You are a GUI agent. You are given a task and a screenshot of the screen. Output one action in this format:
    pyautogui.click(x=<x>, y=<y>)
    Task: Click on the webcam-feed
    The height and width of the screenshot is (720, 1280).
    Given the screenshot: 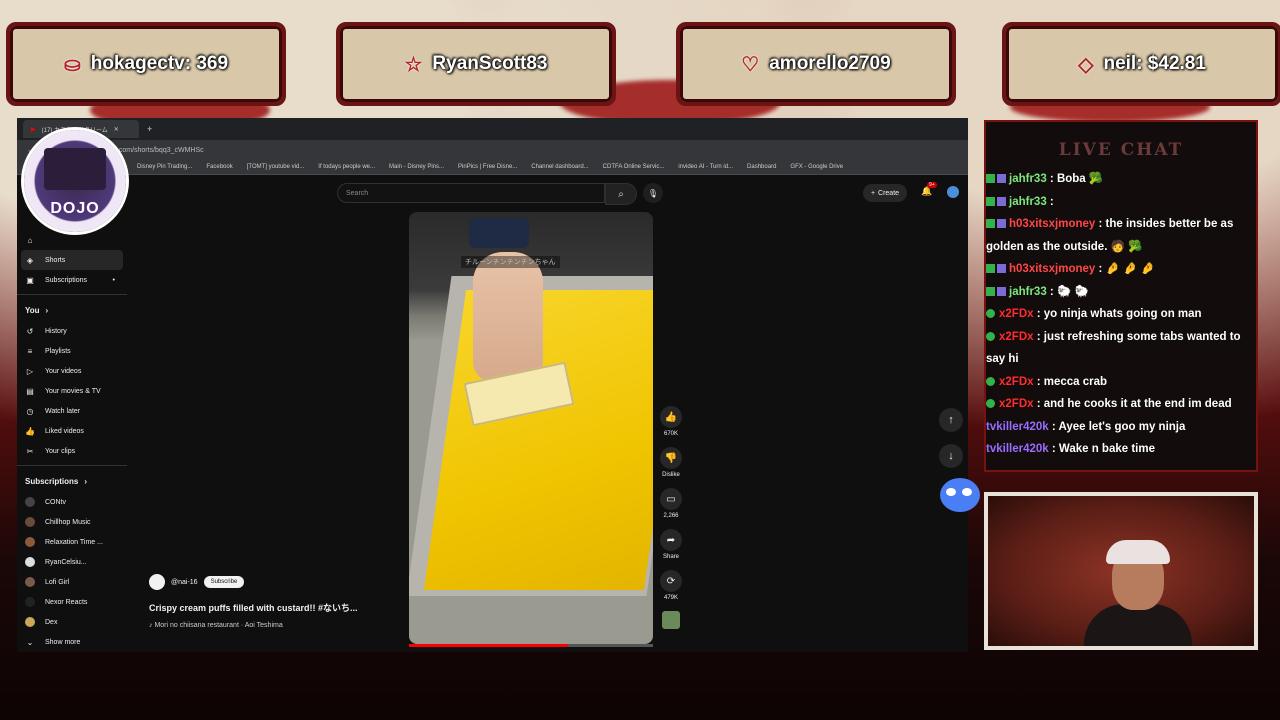 What is the action you would take?
    pyautogui.click(x=1121, y=571)
    